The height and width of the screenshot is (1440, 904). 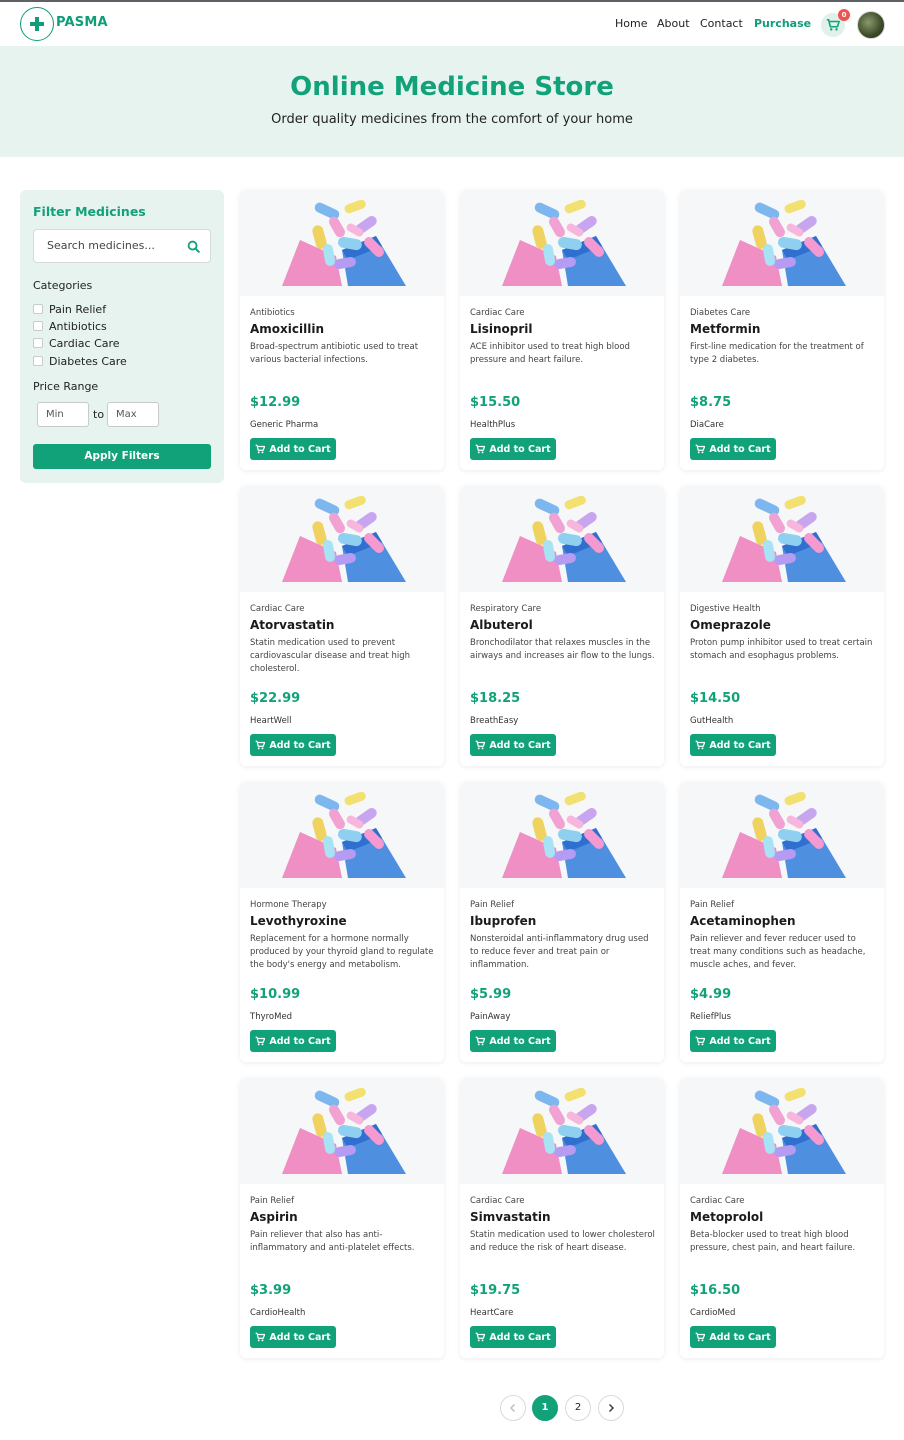 I want to click on category-checkbox-pain-relief: Pain Relief, so click(x=69, y=309).